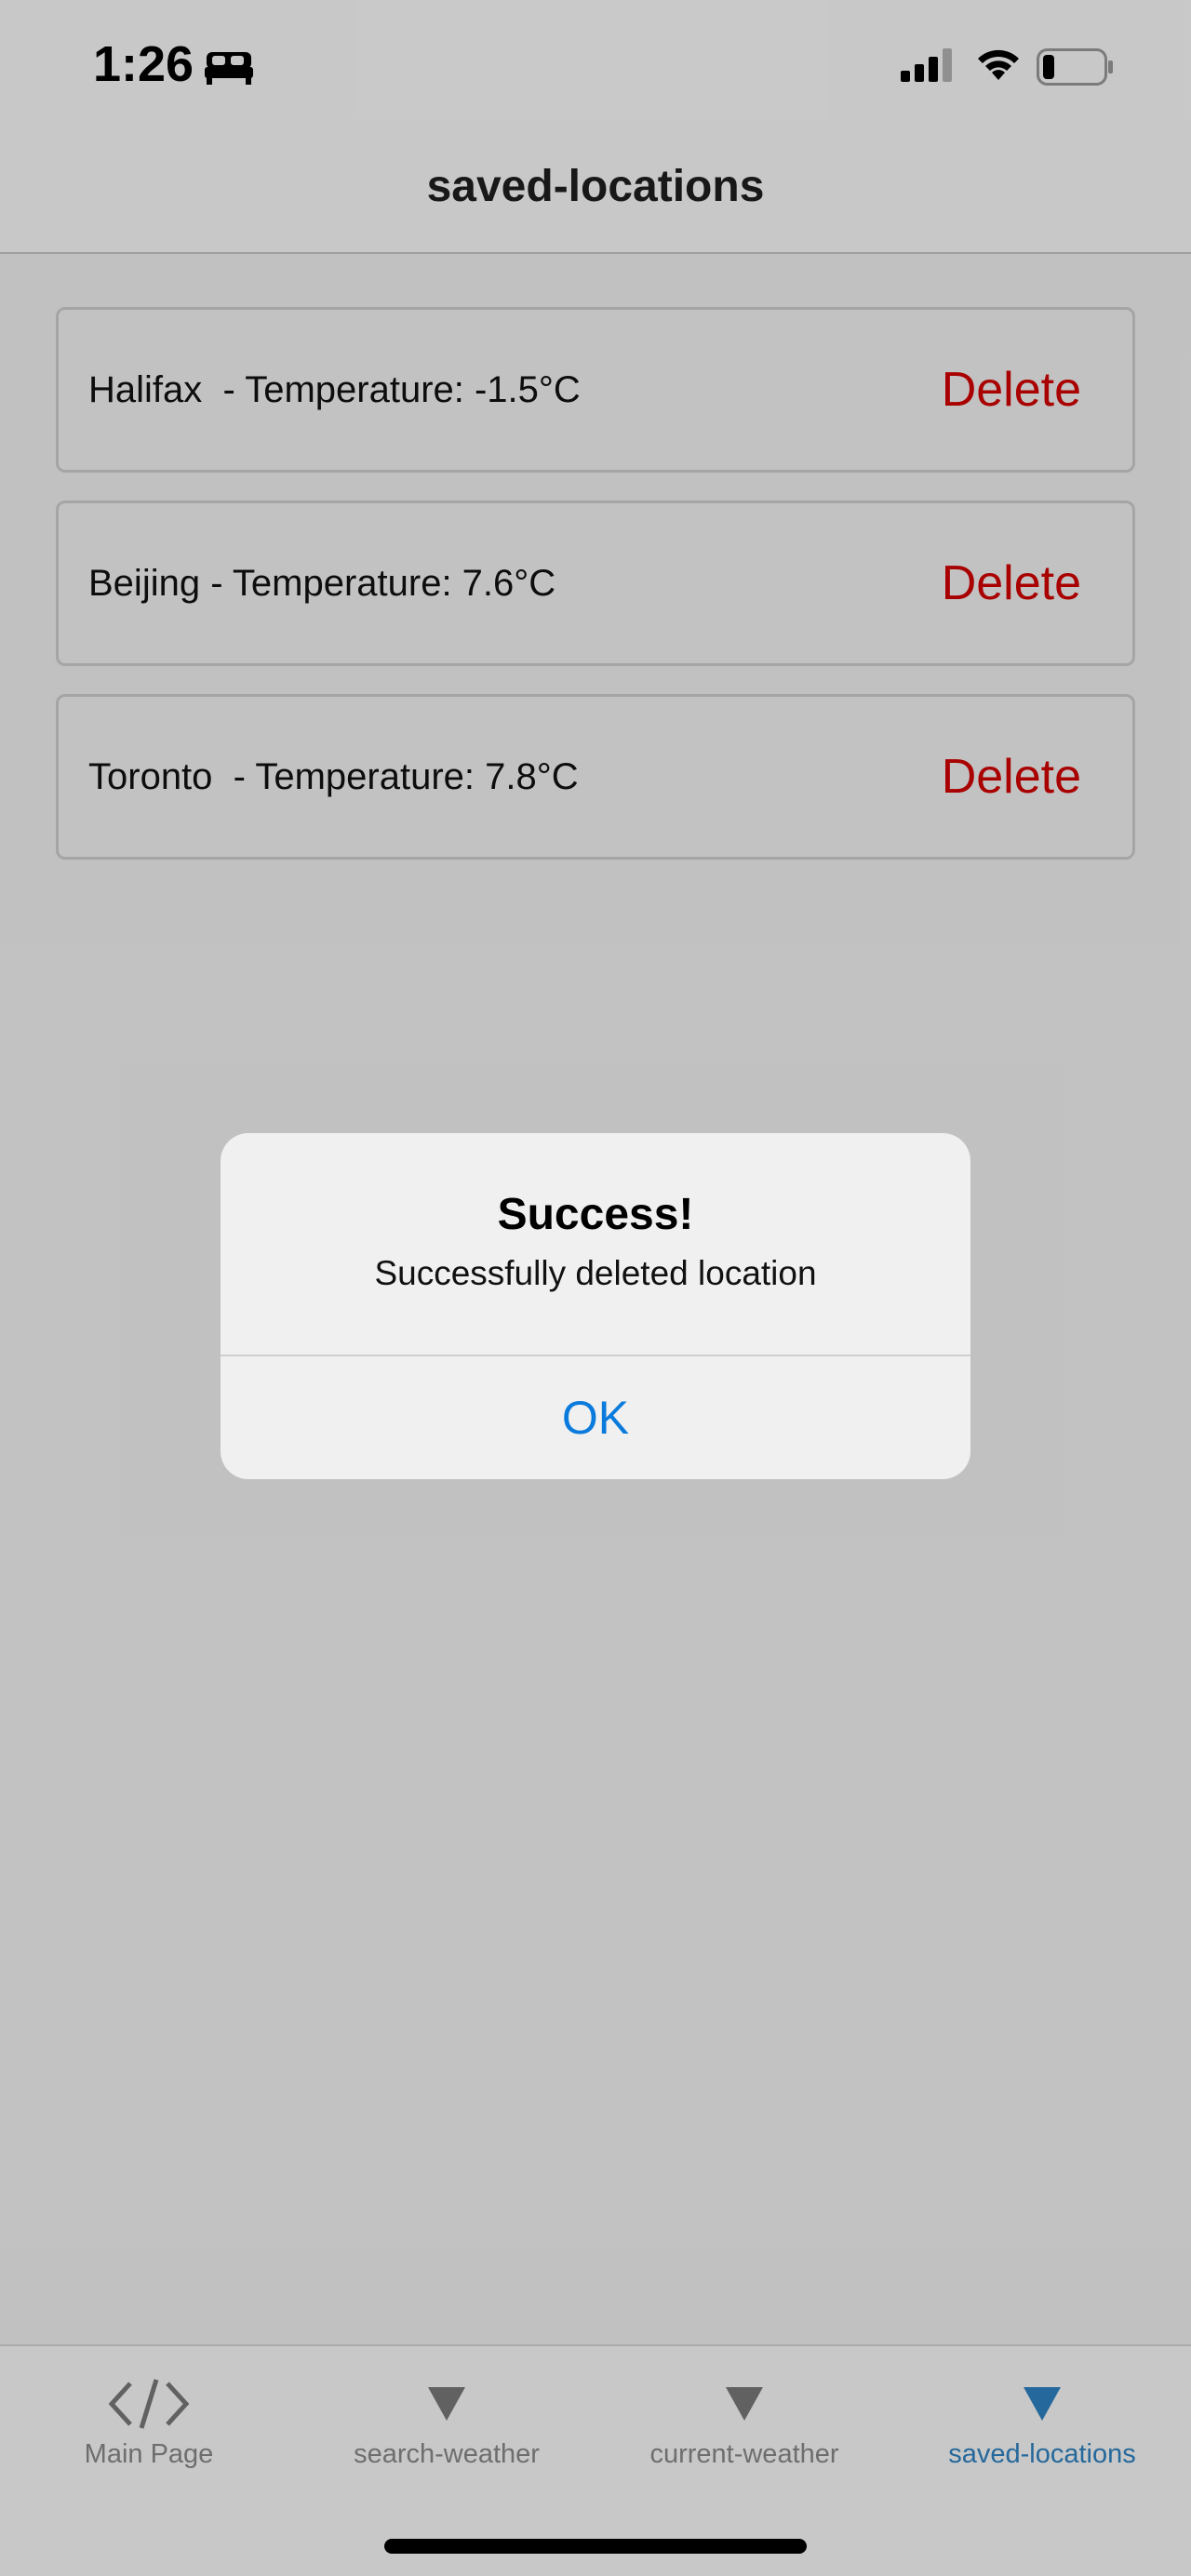 The height and width of the screenshot is (2576, 1191). What do you see at coordinates (595, 1214) in the screenshot?
I see `alert-title: Success!` at bounding box center [595, 1214].